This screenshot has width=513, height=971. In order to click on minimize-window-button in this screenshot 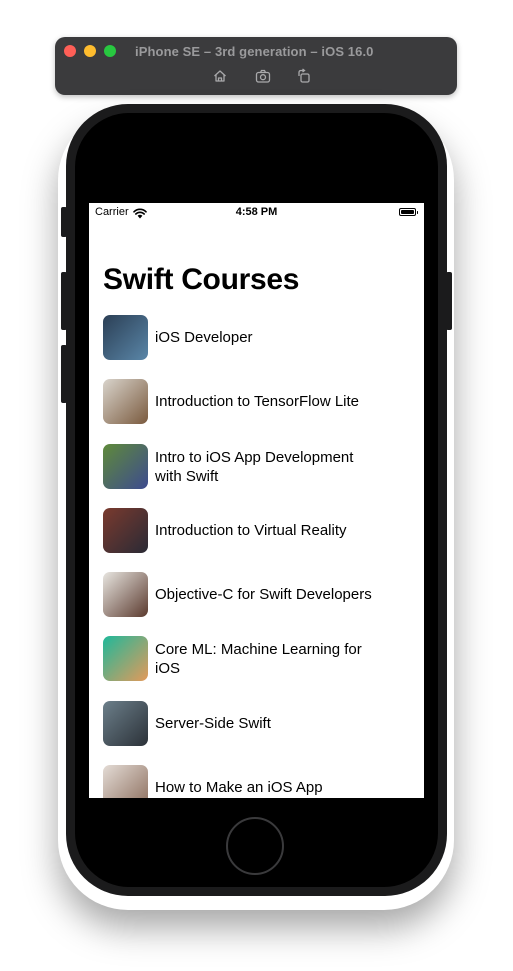, I will do `click(90, 51)`.